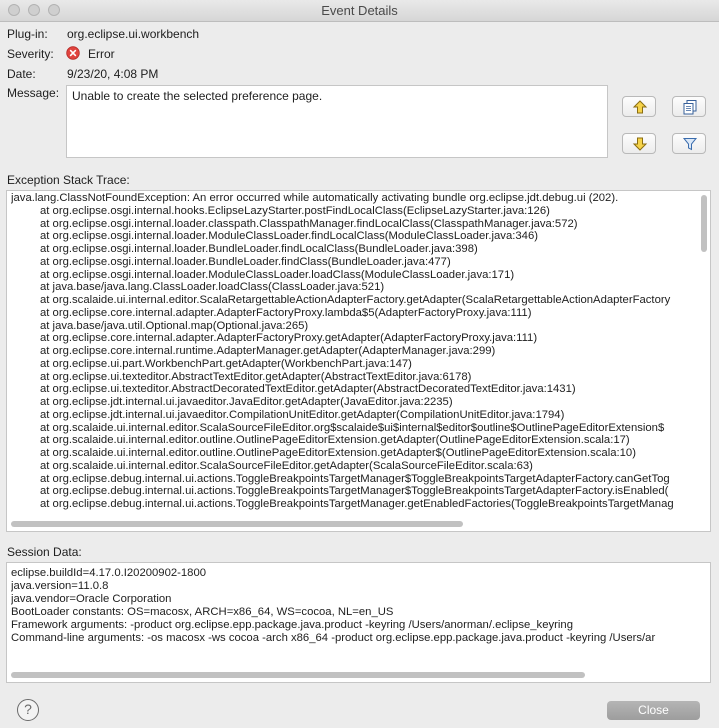 This screenshot has height=728, width=719. I want to click on session-label: Session Data:, so click(44, 552).